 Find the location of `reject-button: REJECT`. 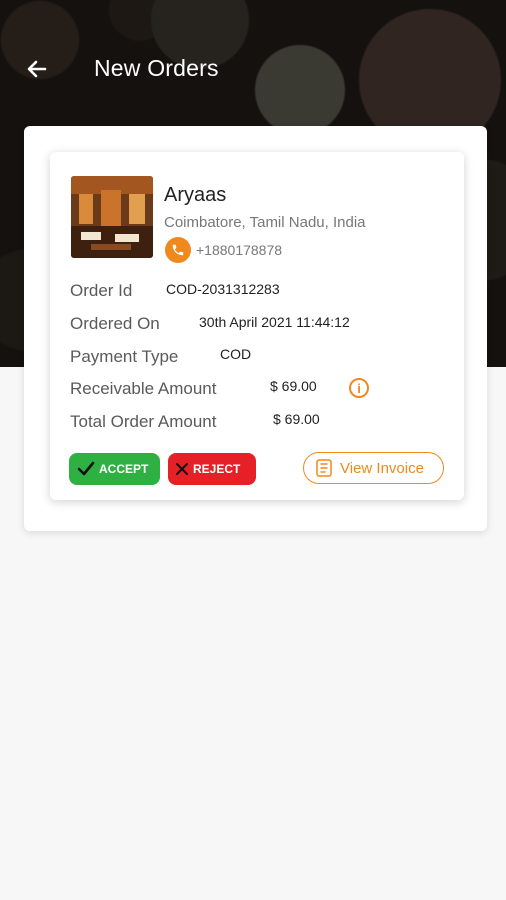

reject-button: REJECT is located at coordinates (212, 469).